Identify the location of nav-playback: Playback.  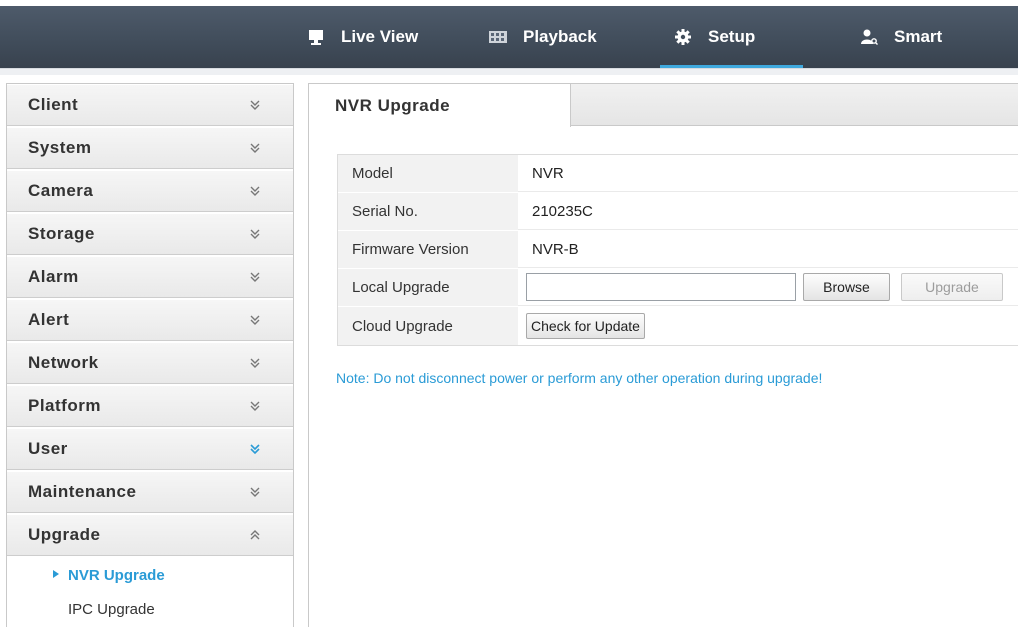
(542, 37).